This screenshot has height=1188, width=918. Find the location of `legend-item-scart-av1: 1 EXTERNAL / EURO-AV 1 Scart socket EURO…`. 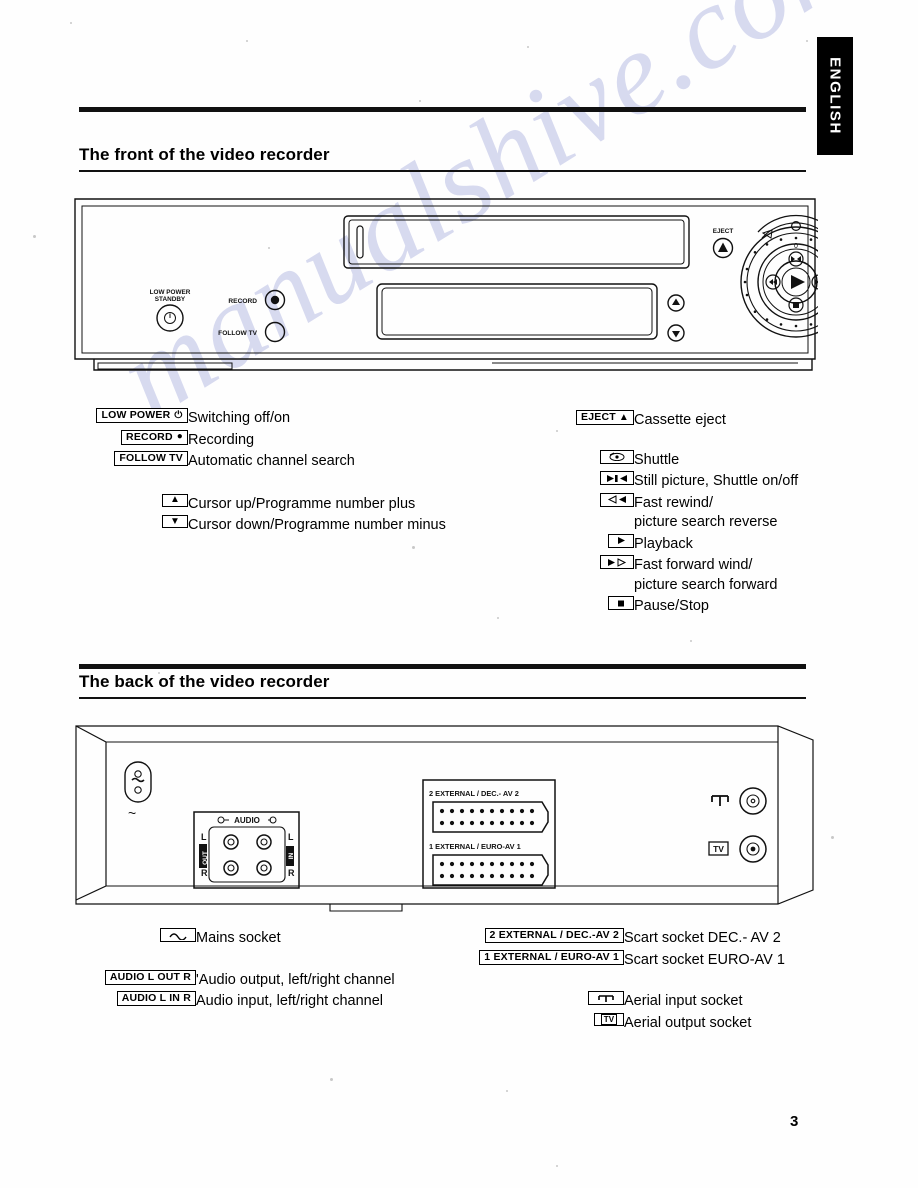

legend-item-scart-av1: 1 EXTERNAL / EURO-AV 1 Scart socket EURO… is located at coordinates (666, 959).